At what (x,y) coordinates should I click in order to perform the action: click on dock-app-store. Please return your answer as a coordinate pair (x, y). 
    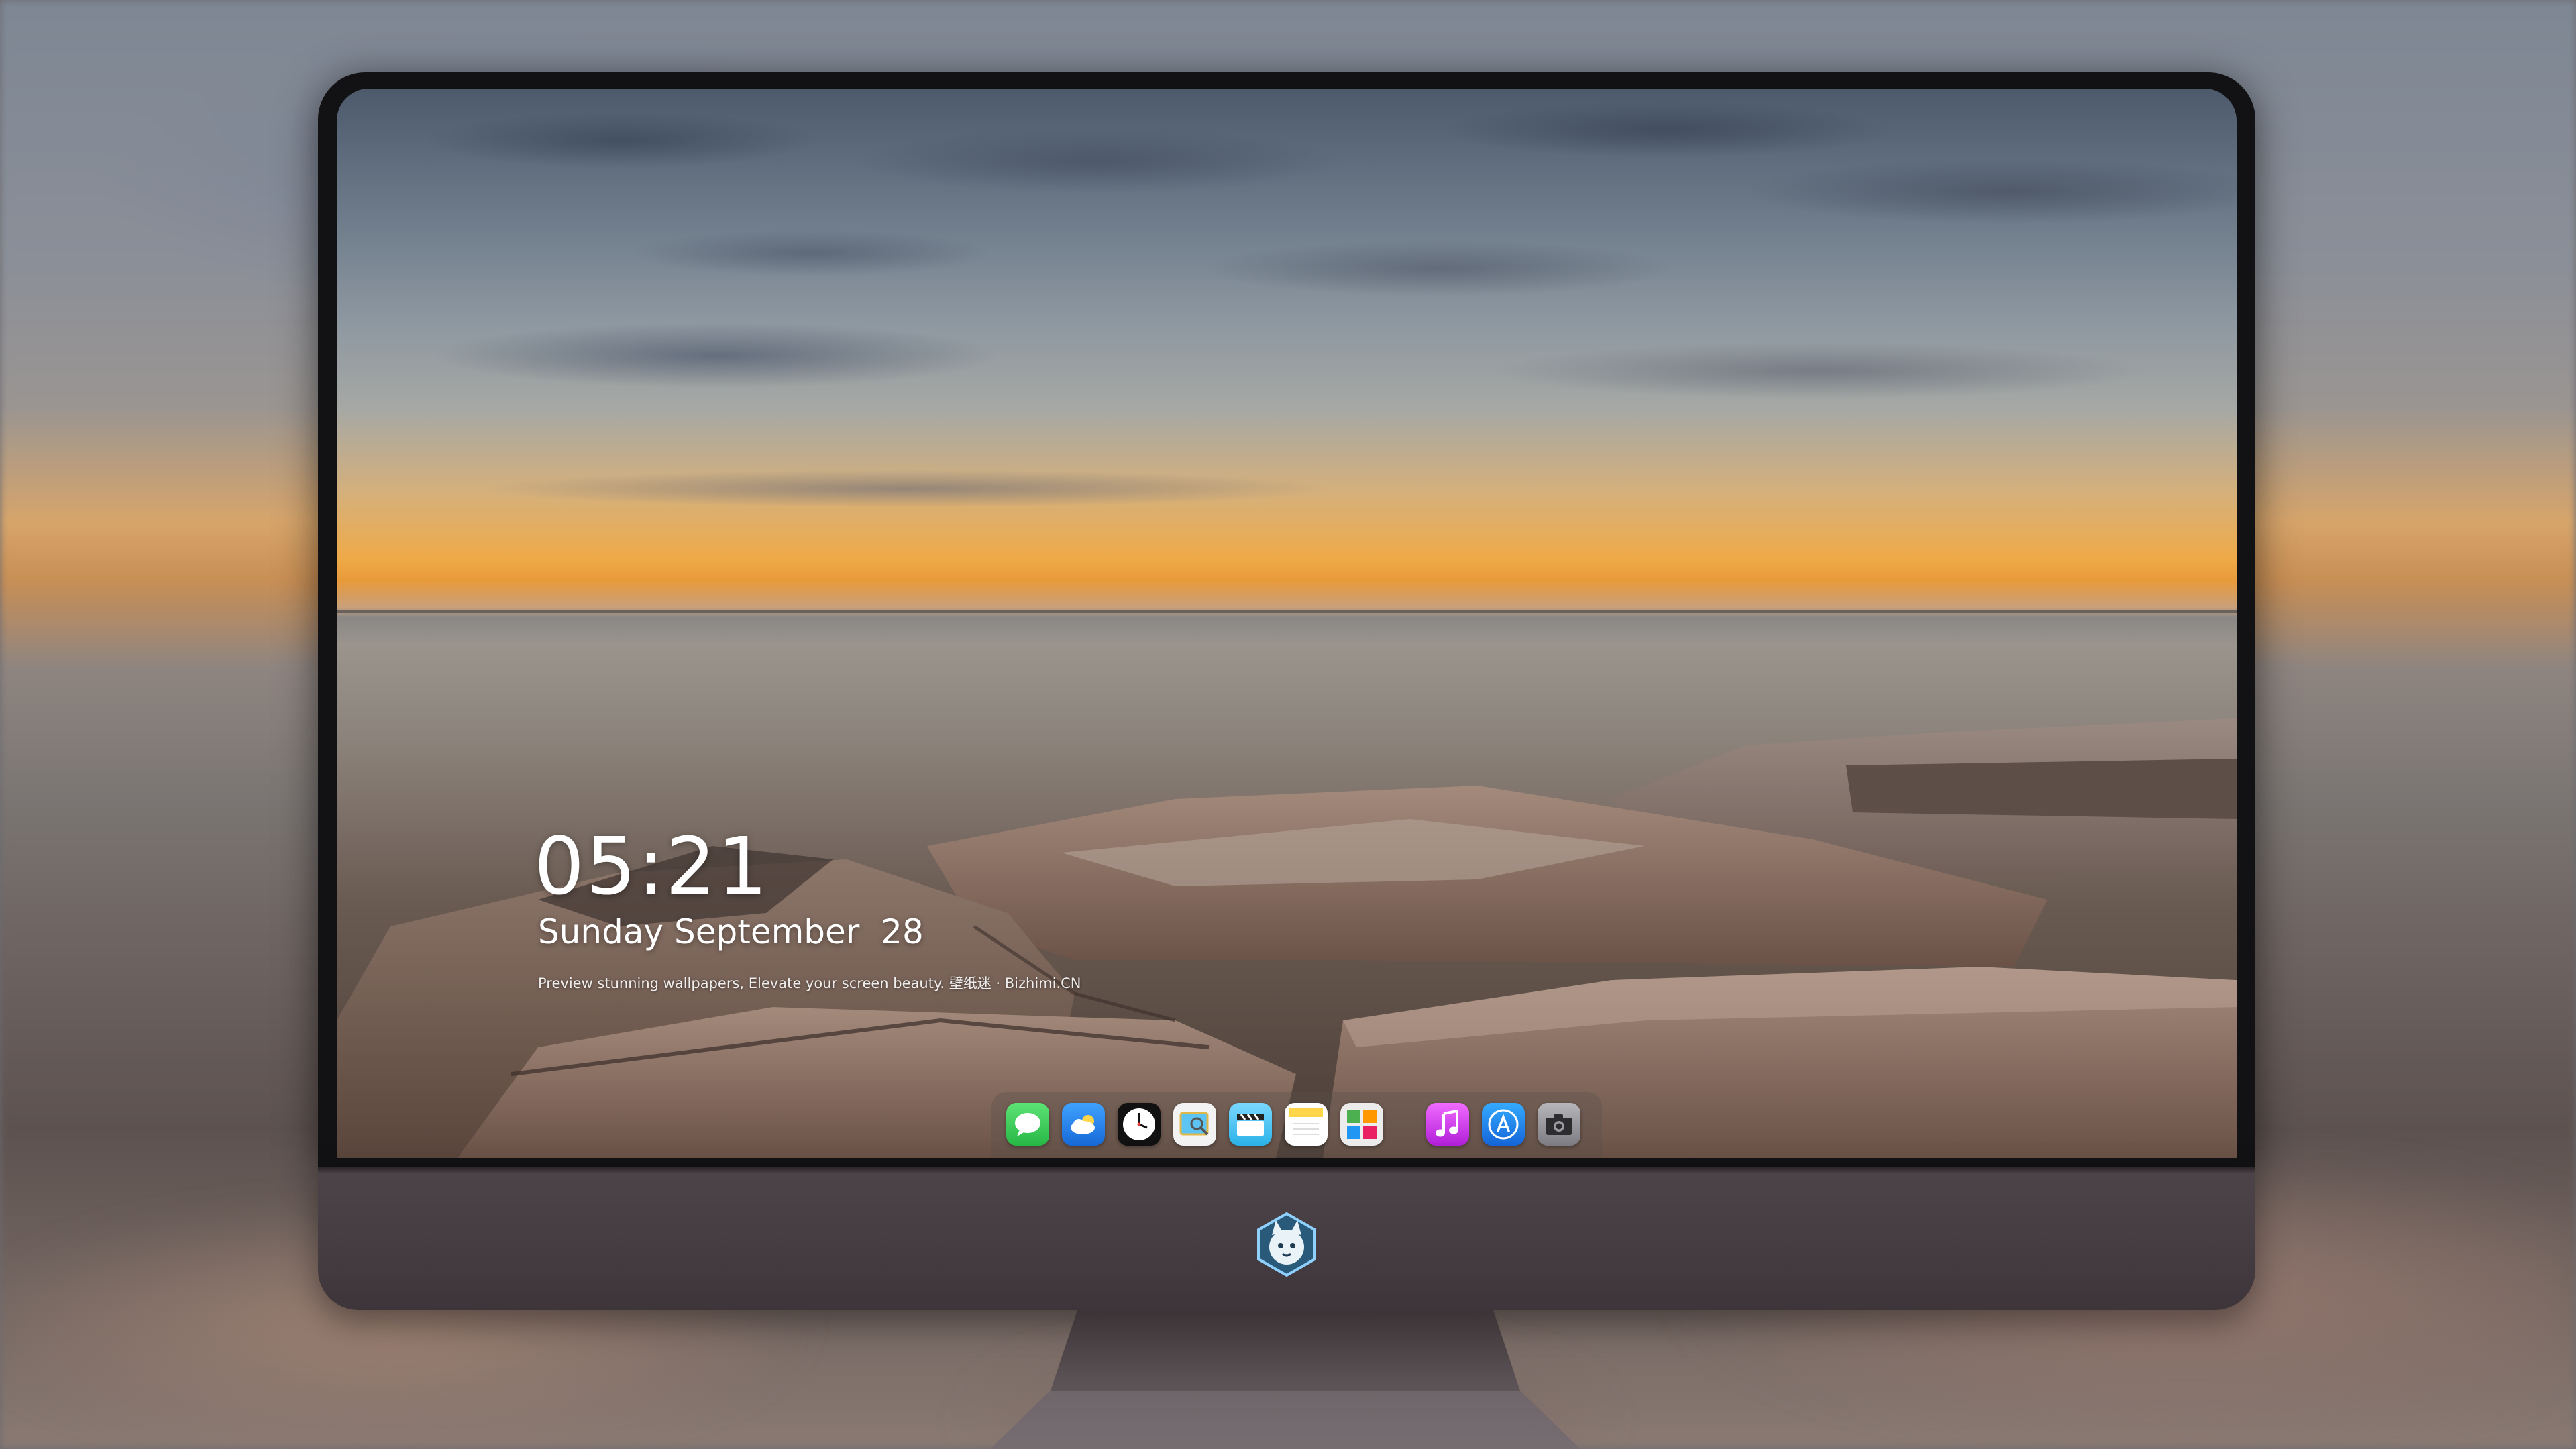
    Looking at the image, I should click on (1503, 1124).